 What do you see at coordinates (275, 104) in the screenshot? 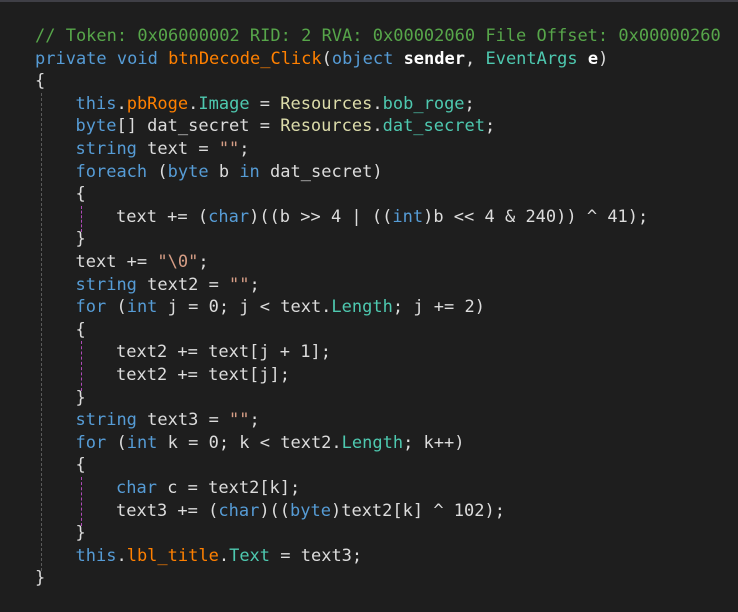
I see `code-line: this.pbRoge.Image = Resources.bob_roge;` at bounding box center [275, 104].